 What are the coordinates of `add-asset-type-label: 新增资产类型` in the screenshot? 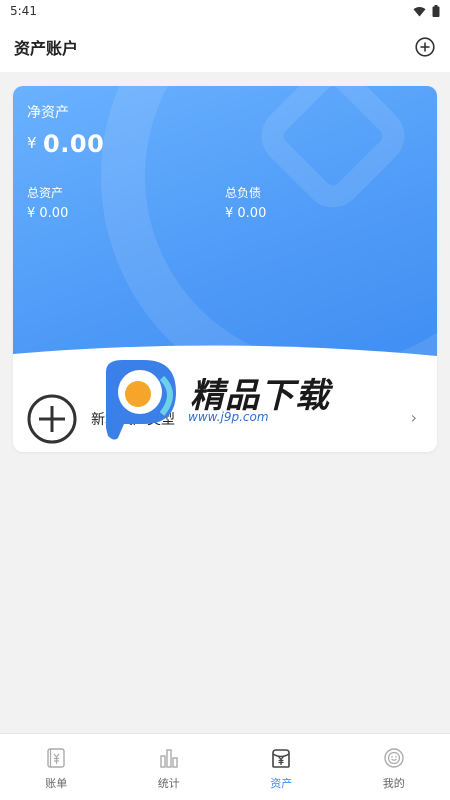 It's located at (133, 420).